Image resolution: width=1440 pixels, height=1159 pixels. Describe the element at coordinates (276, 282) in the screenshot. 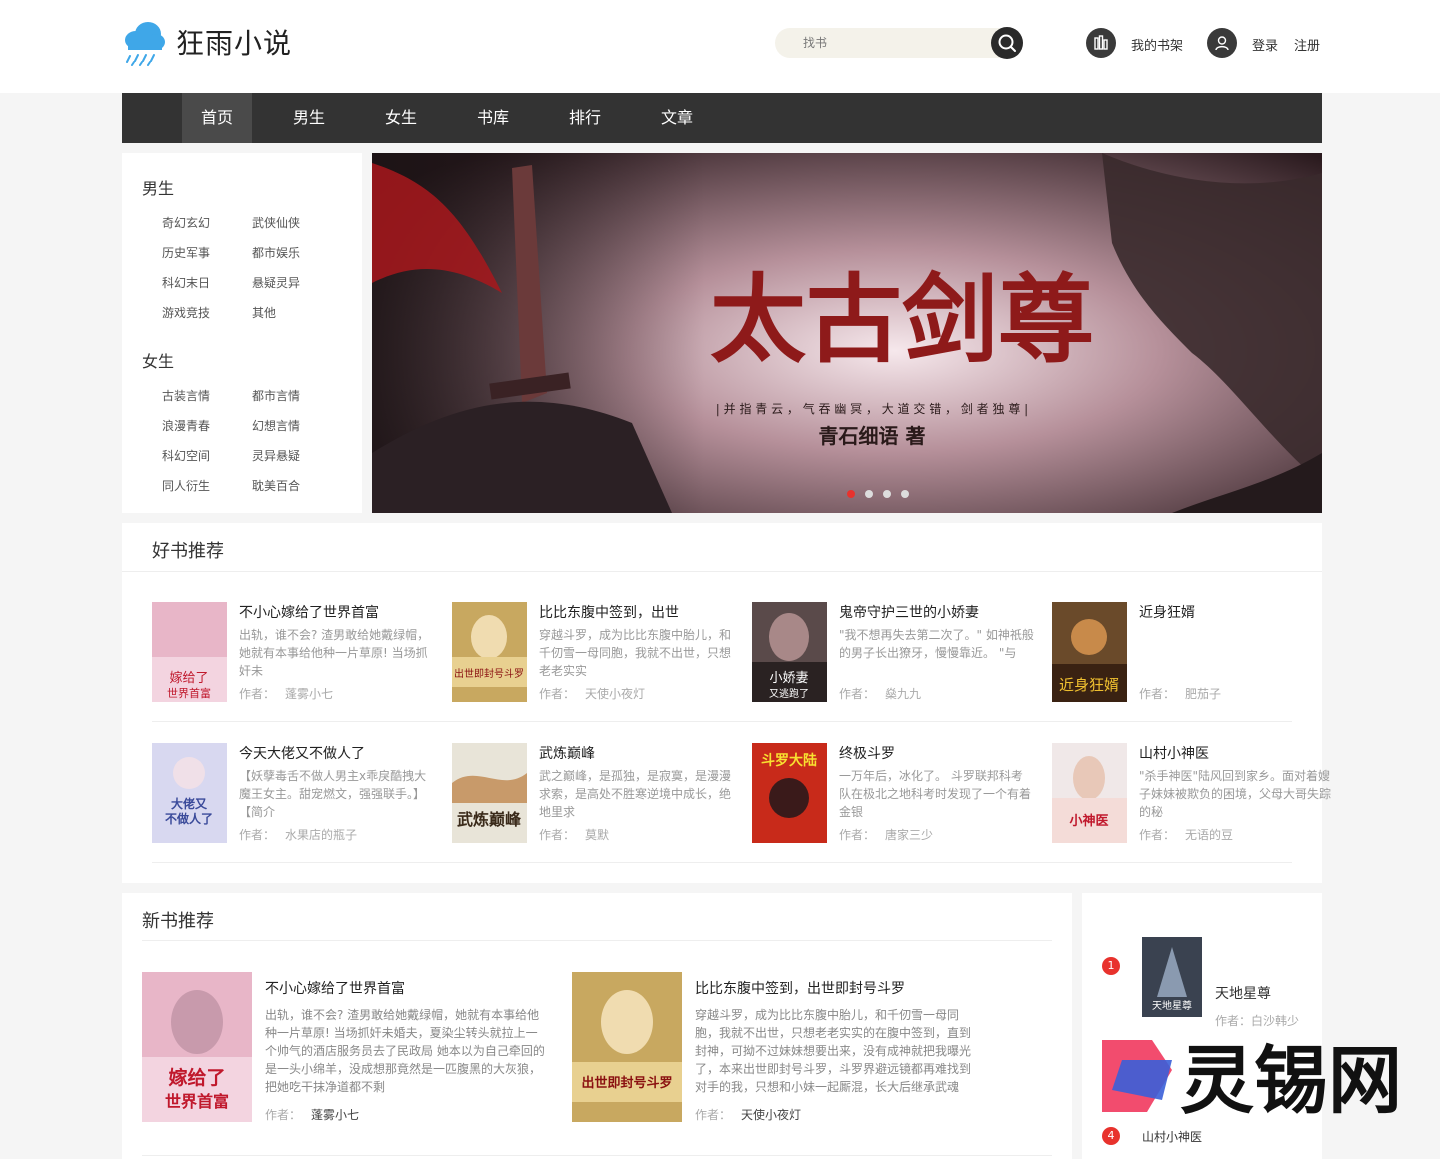

I see `category-link: 悬疑灵异` at that location.